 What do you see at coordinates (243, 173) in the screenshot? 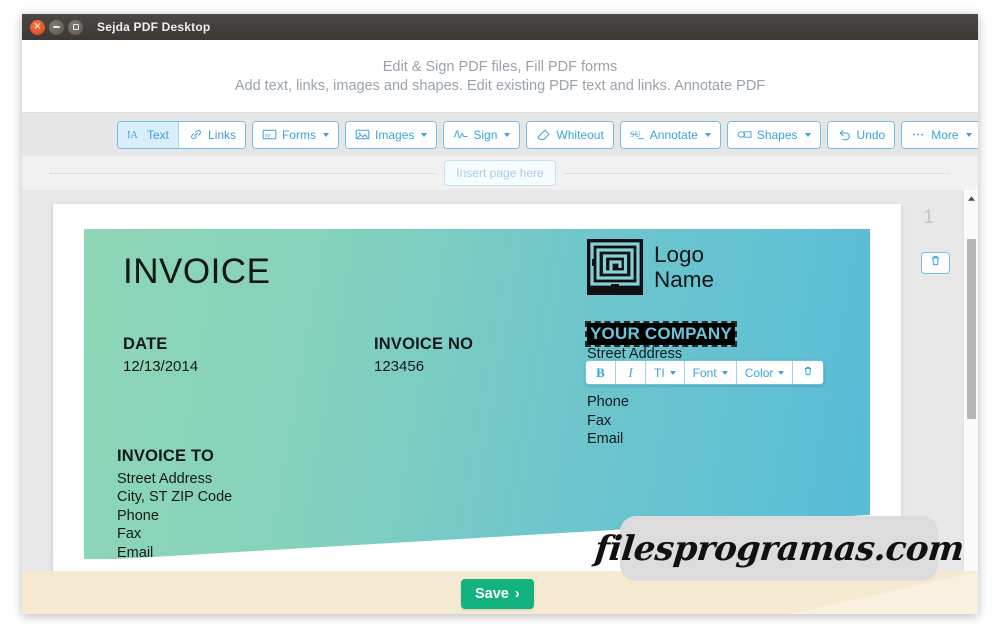
I see `divider-left` at bounding box center [243, 173].